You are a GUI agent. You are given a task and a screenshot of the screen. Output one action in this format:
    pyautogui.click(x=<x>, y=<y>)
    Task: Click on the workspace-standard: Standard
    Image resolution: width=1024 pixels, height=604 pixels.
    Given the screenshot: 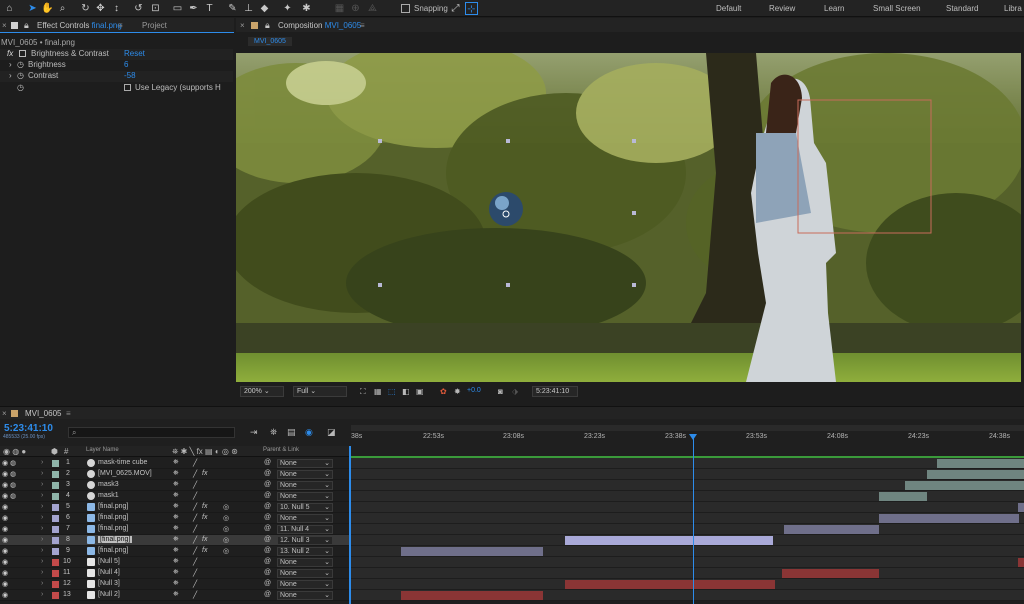 What is the action you would take?
    pyautogui.click(x=962, y=8)
    